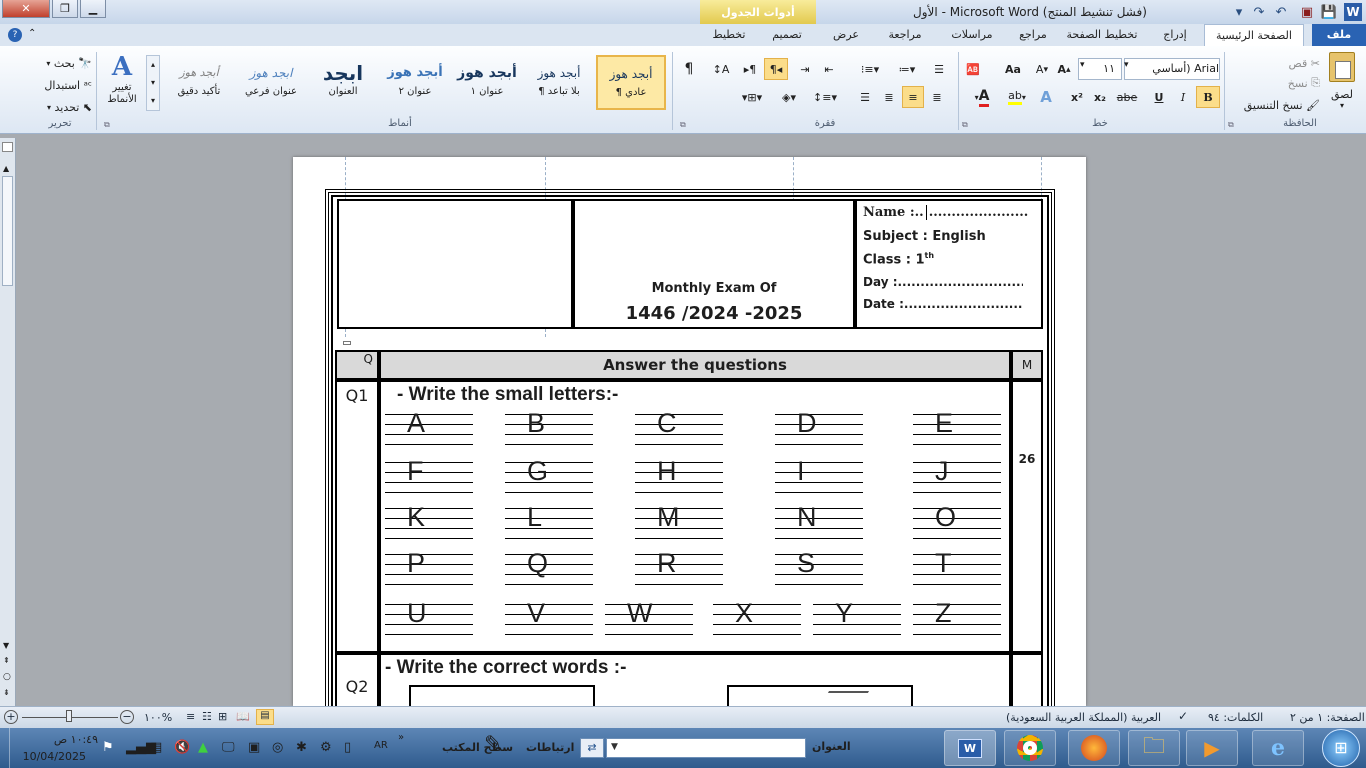 The width and height of the screenshot is (1366, 768). Describe the element at coordinates (592, 748) in the screenshot. I see `go-button: ⇄` at that location.